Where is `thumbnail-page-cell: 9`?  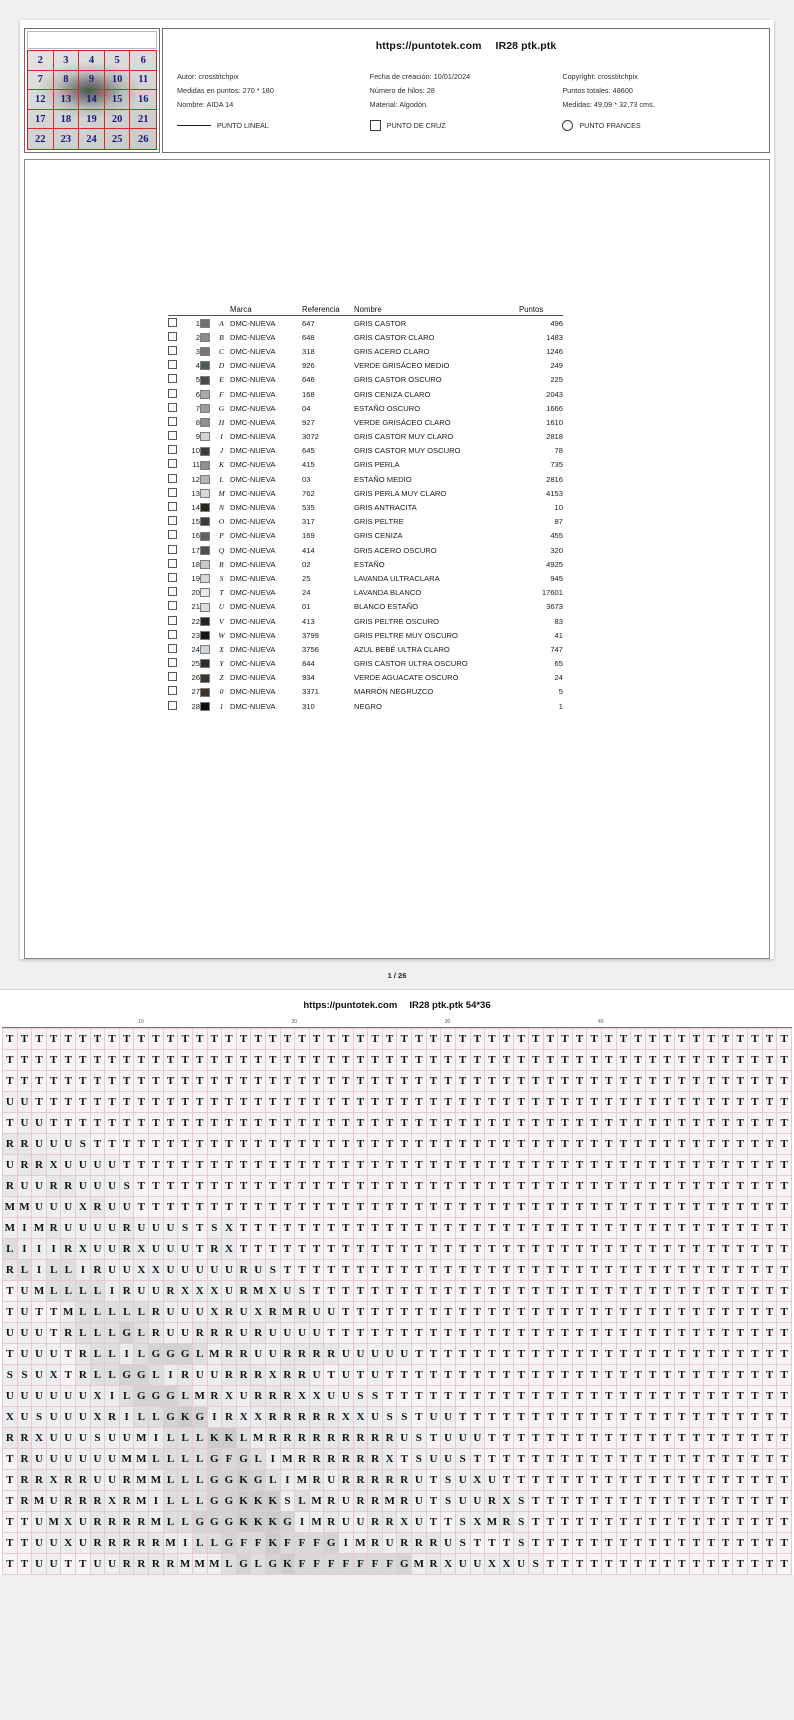 thumbnail-page-cell: 9 is located at coordinates (92, 80).